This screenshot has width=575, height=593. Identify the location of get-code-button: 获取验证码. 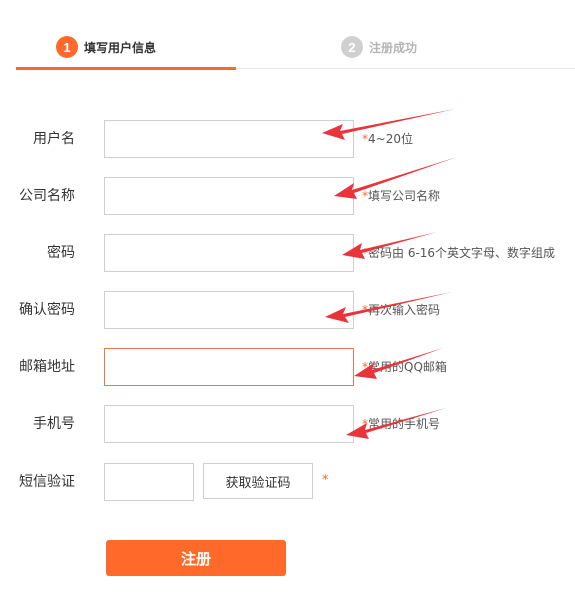
(258, 481).